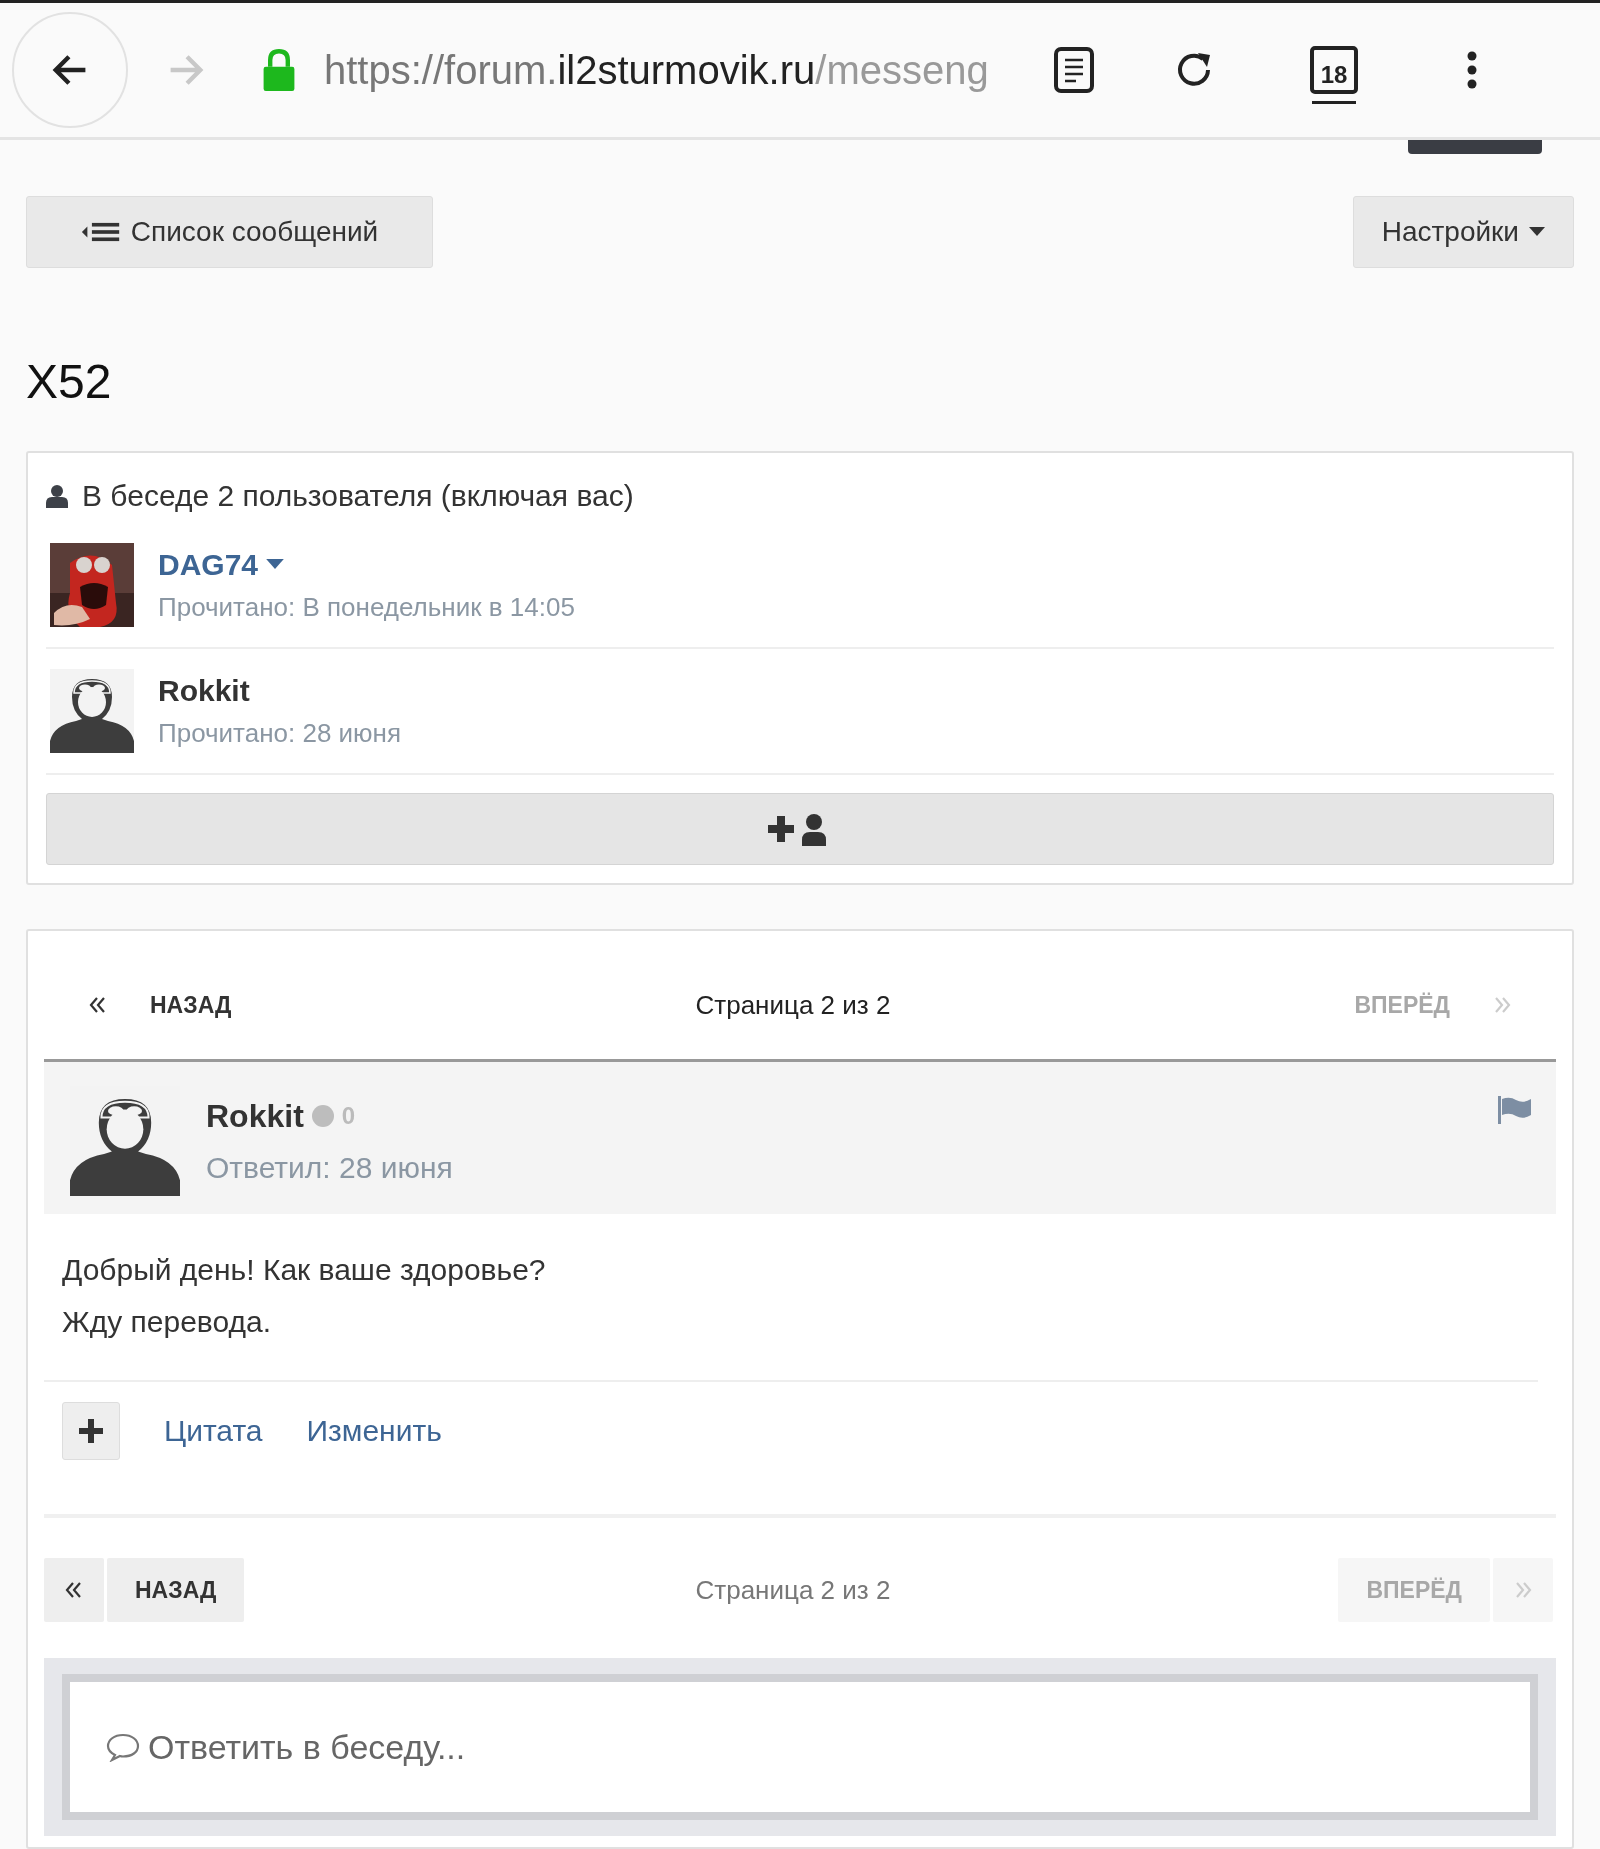 Image resolution: width=1600 pixels, height=1849 pixels. I want to click on url-text: https://forum.il2sturmovik.ru/messeng, so click(664, 70).